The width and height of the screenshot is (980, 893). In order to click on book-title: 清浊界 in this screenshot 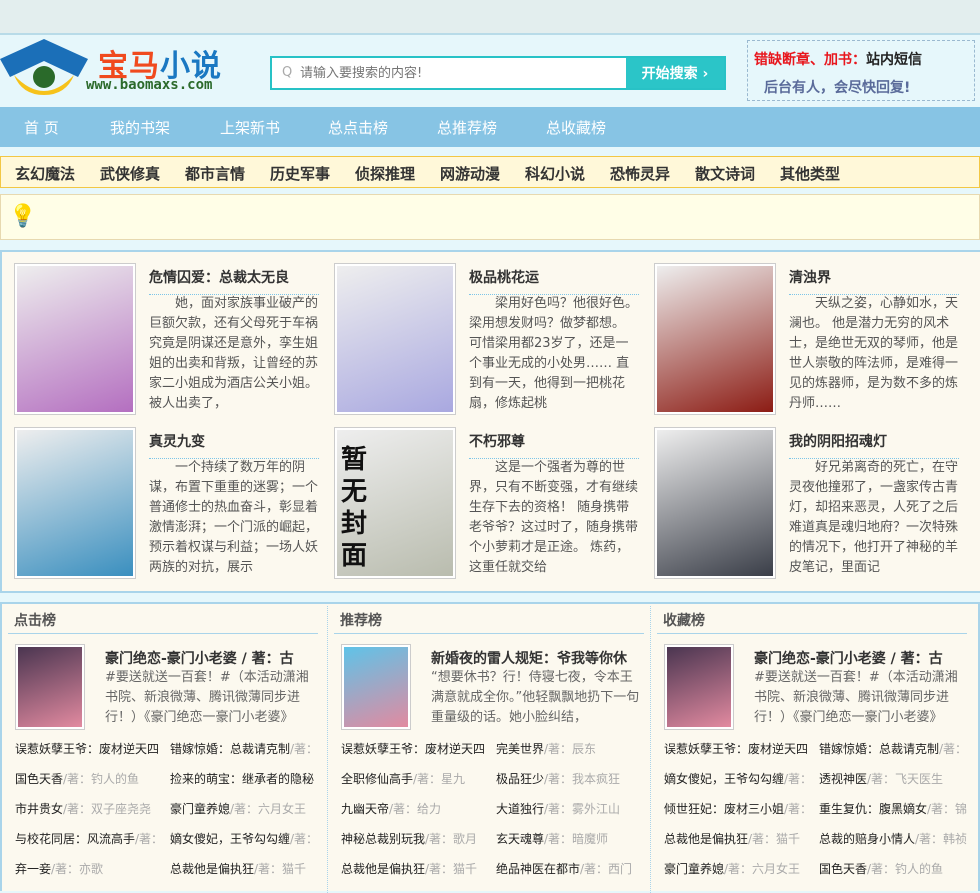, I will do `click(874, 281)`.